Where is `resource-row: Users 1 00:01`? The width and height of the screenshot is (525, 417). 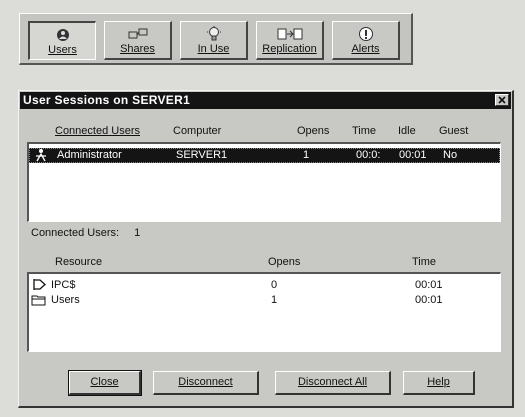 resource-row: Users 1 00:01 is located at coordinates (264, 300).